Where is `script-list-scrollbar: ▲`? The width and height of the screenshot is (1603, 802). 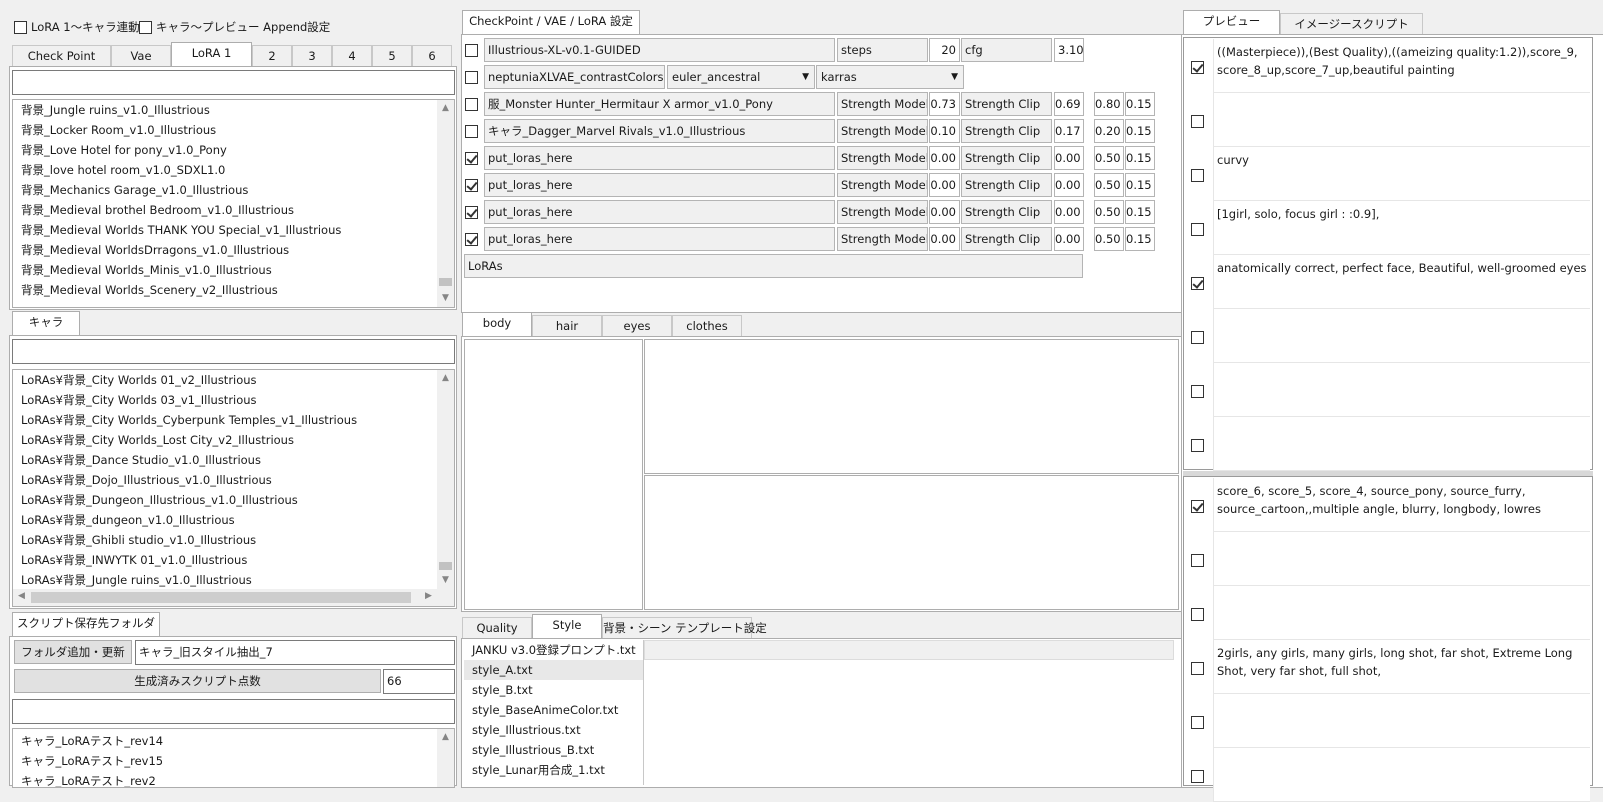 script-list-scrollbar: ▲ is located at coordinates (445, 758).